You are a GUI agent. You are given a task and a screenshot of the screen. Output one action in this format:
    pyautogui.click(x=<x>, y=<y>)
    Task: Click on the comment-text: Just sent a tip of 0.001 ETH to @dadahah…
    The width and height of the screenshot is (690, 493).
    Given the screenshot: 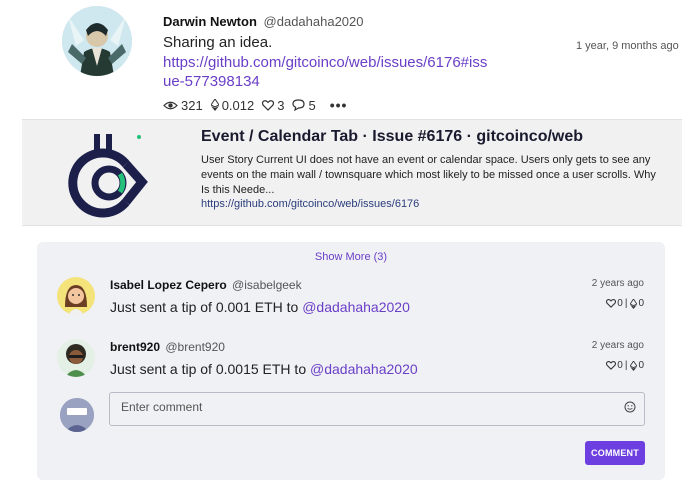 What is the action you would take?
    pyautogui.click(x=260, y=307)
    